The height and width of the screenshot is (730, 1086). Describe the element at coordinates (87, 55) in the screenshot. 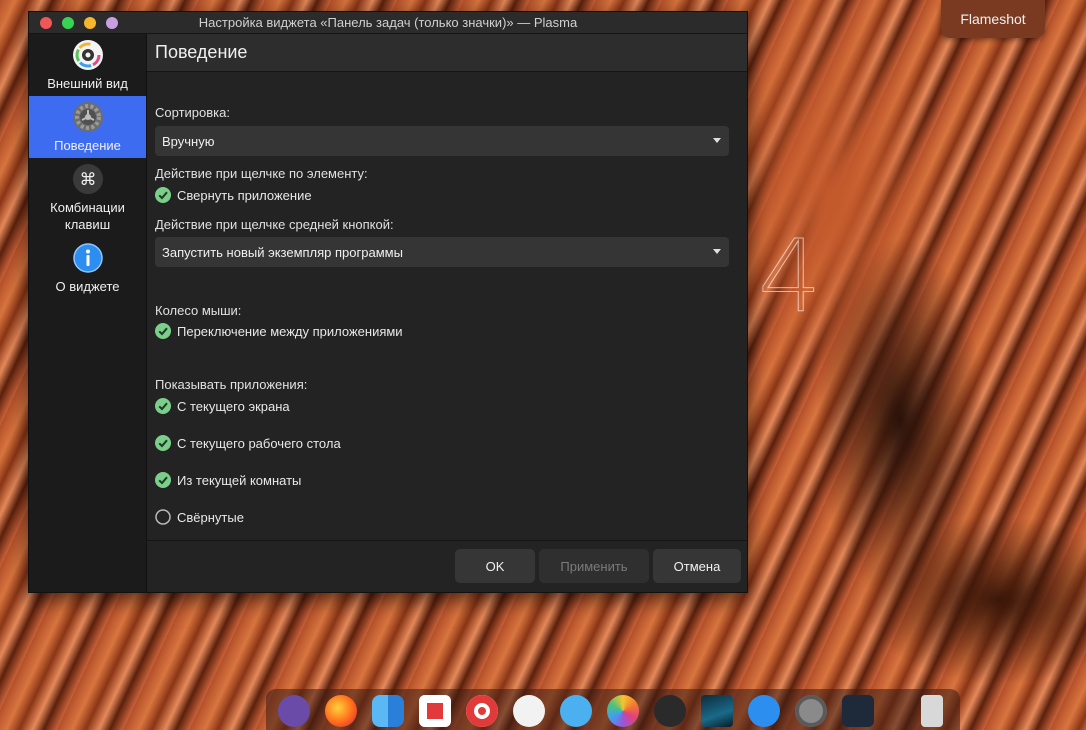

I see `appearance-icon` at that location.